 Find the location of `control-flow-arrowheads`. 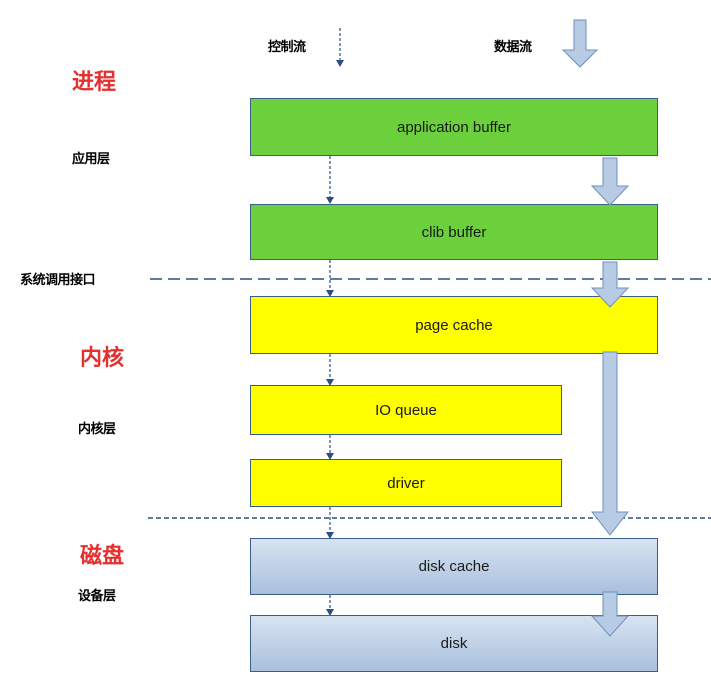

control-flow-arrowheads is located at coordinates (330, 406).